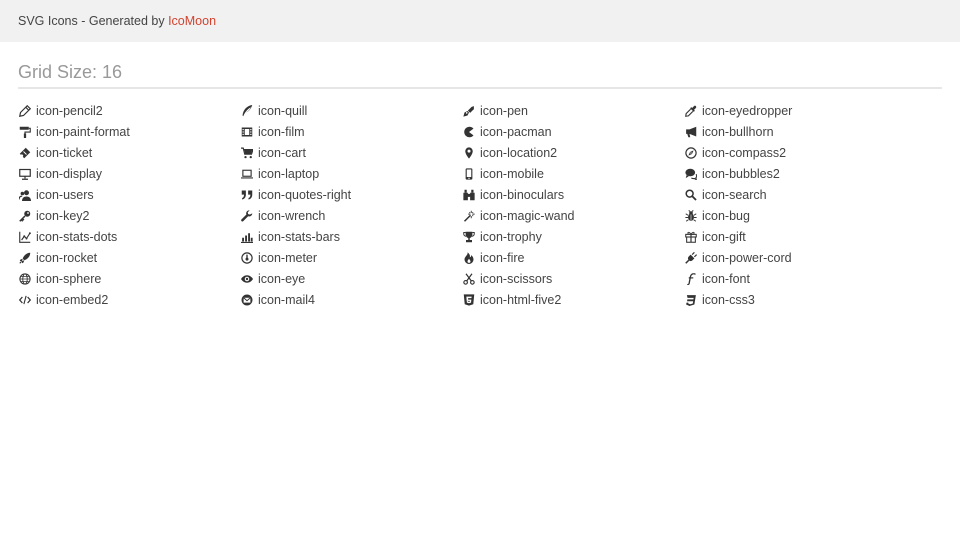 The width and height of the screenshot is (960, 540). Describe the element at coordinates (468, 194) in the screenshot. I see `binoculars-icon` at that location.